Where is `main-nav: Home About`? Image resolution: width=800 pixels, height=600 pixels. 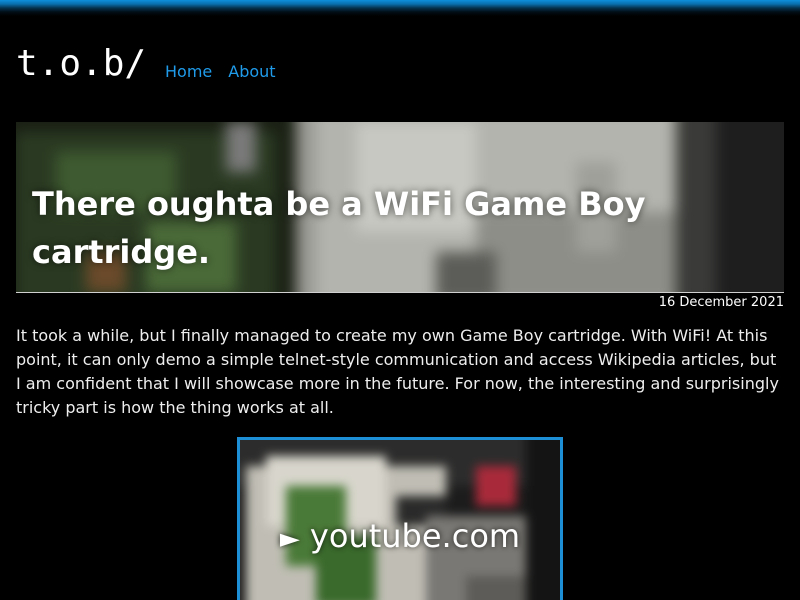 main-nav: Home About is located at coordinates (228, 72).